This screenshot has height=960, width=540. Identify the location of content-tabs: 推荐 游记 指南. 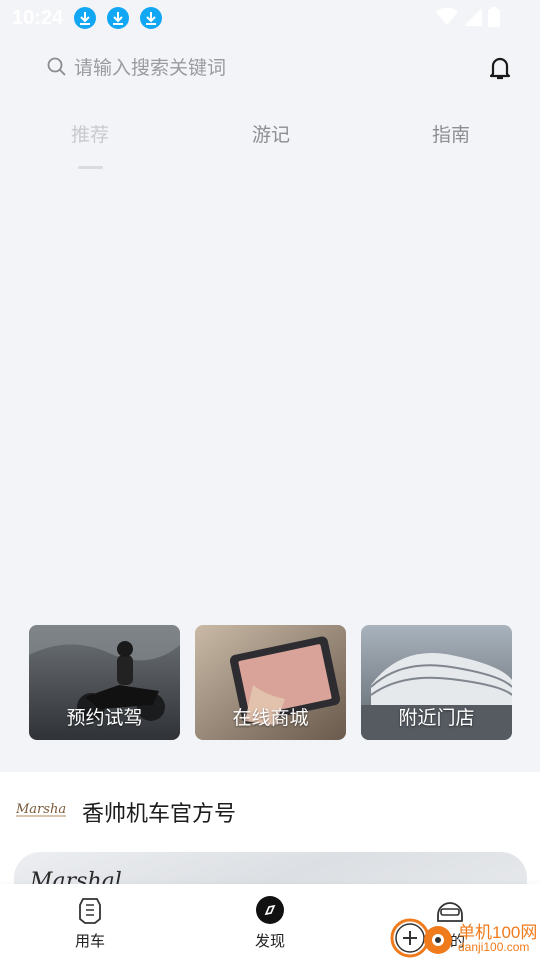
(270, 148).